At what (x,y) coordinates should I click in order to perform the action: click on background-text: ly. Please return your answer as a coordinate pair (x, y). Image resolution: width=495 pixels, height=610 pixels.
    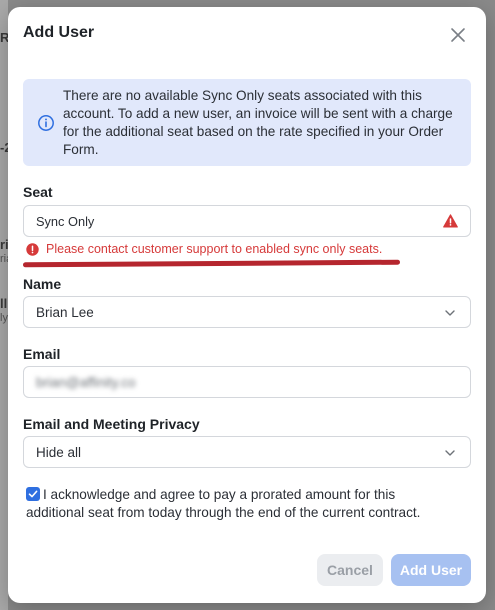
    Looking at the image, I should click on (4, 318).